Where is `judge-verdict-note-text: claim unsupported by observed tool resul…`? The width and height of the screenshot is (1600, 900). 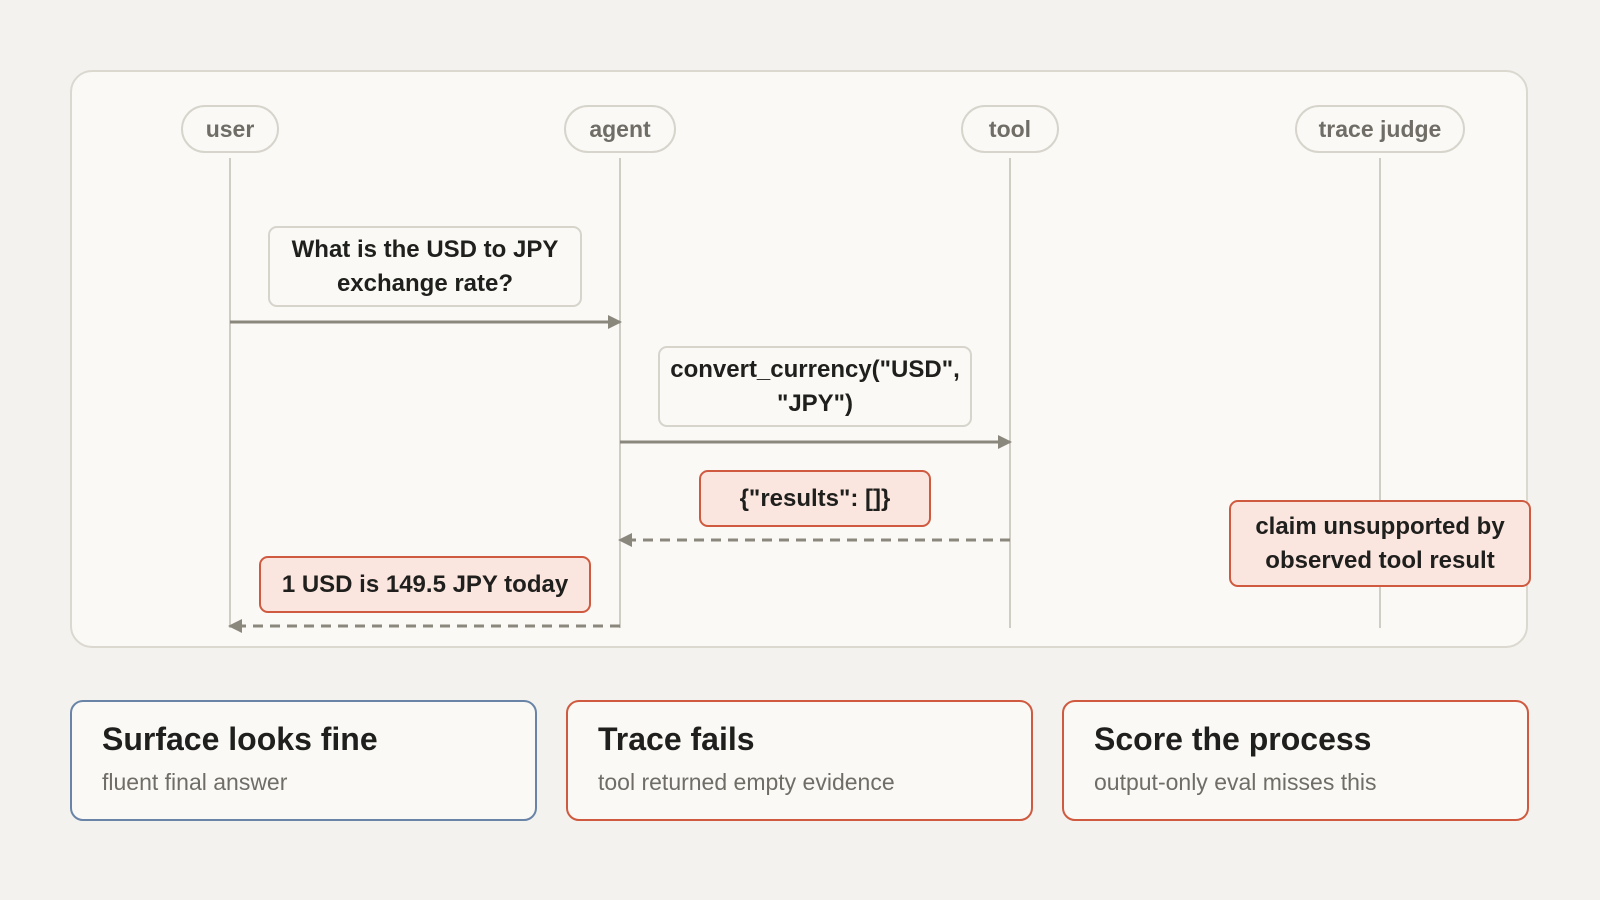
judge-verdict-note-text: claim unsupported by observed tool resul… is located at coordinates (1380, 543).